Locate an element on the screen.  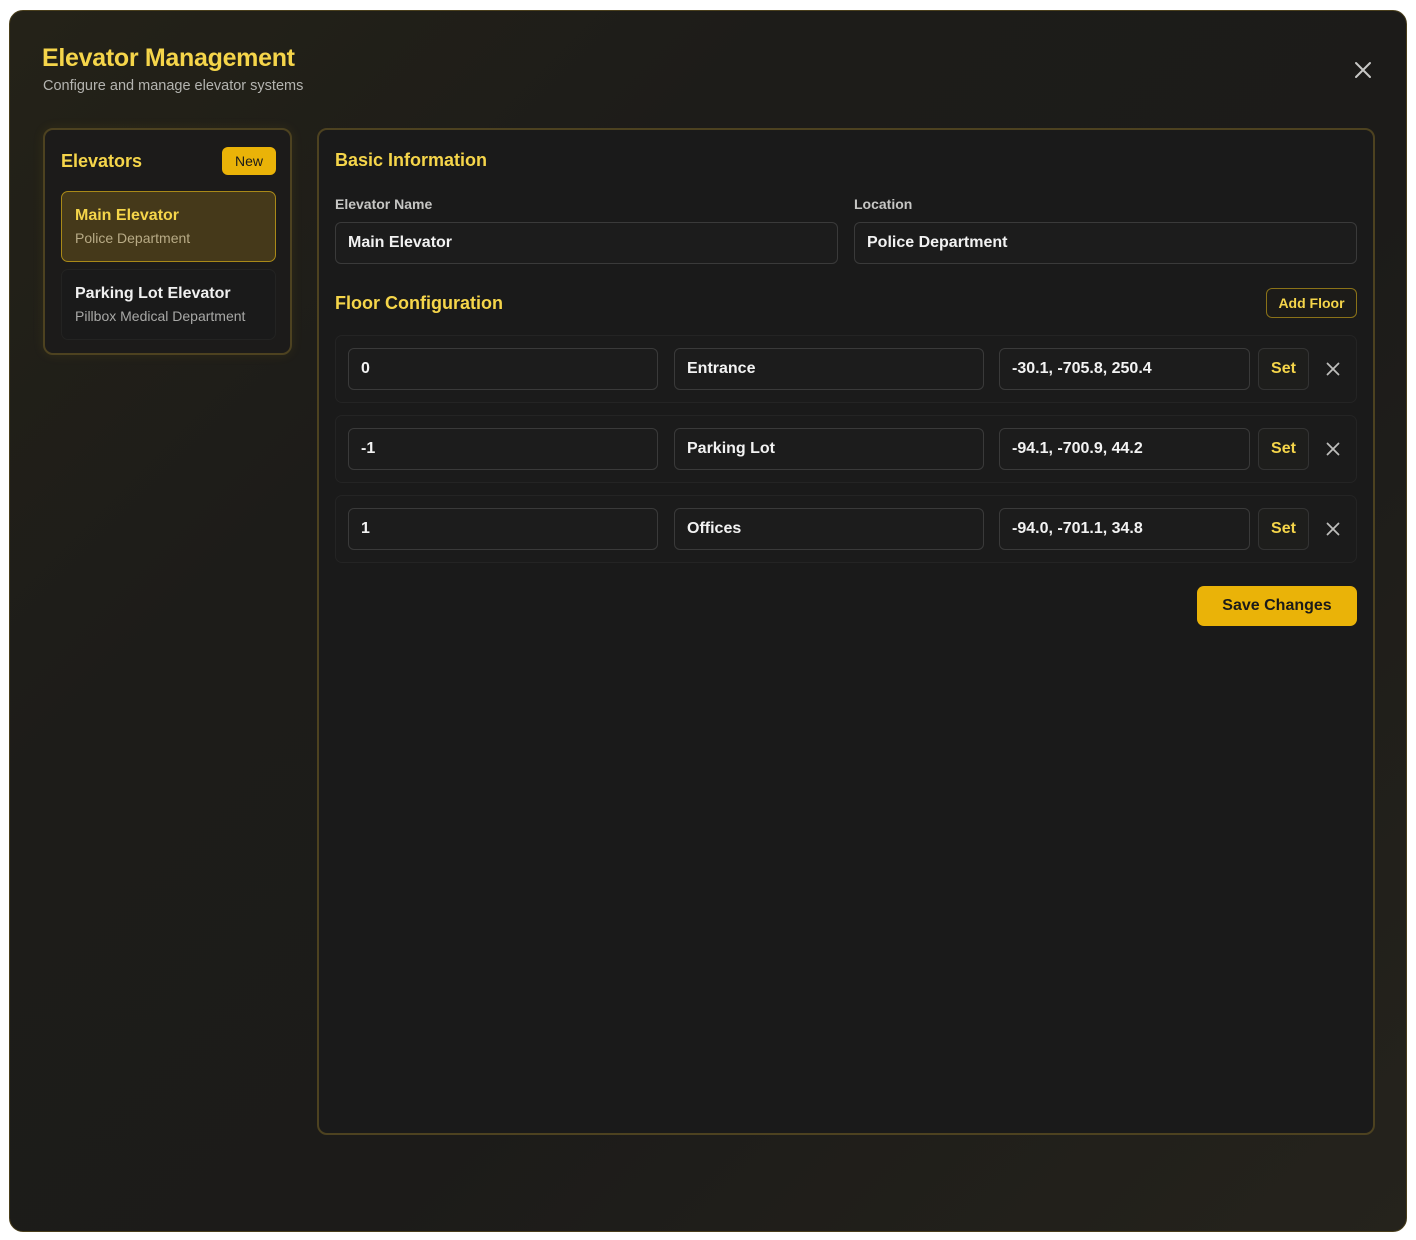
elevator-item-name: Main Elevator is located at coordinates (127, 215).